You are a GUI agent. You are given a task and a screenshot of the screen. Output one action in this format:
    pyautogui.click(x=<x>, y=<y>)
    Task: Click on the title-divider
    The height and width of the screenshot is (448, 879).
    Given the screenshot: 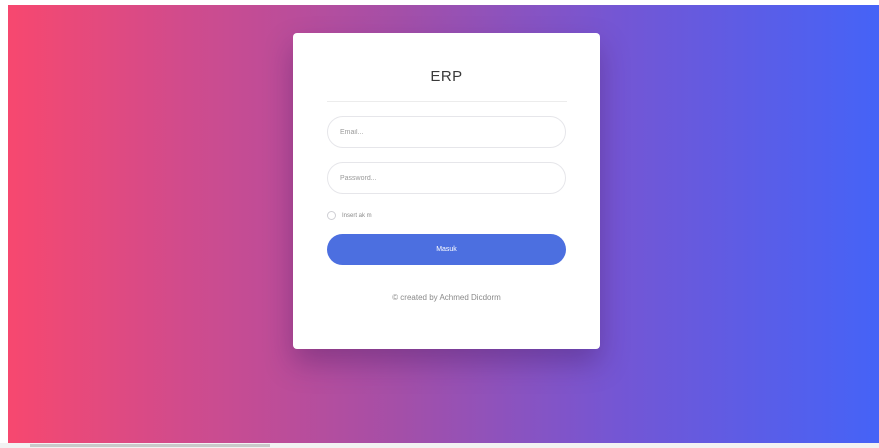 What is the action you would take?
    pyautogui.click(x=447, y=101)
    